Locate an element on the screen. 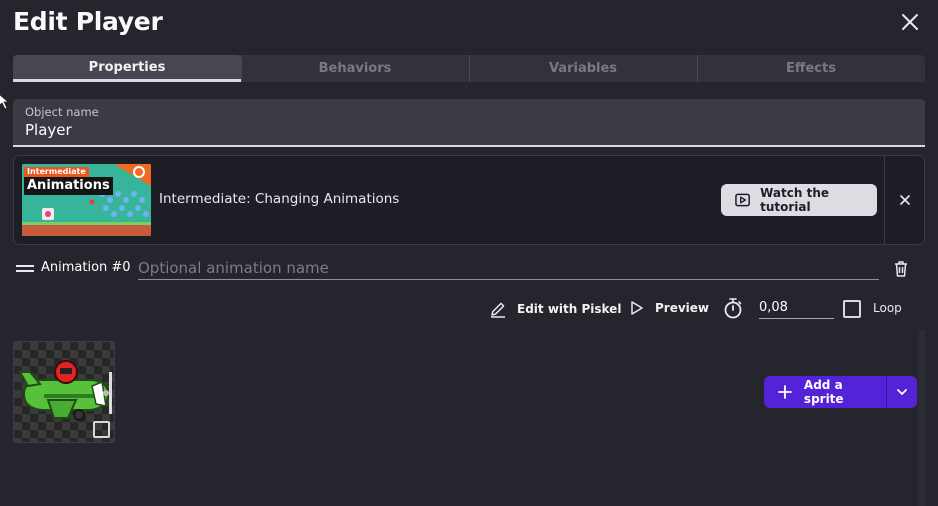 The image size is (938, 506). object-name-input is located at coordinates (465, 130).